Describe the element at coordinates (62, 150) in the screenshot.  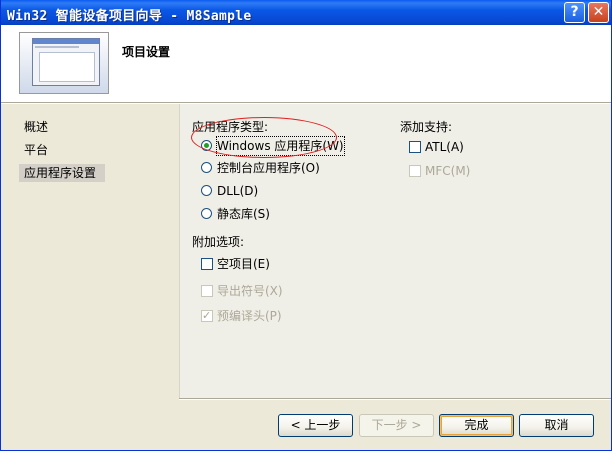
I see `nav-item-platform: 平台` at that location.